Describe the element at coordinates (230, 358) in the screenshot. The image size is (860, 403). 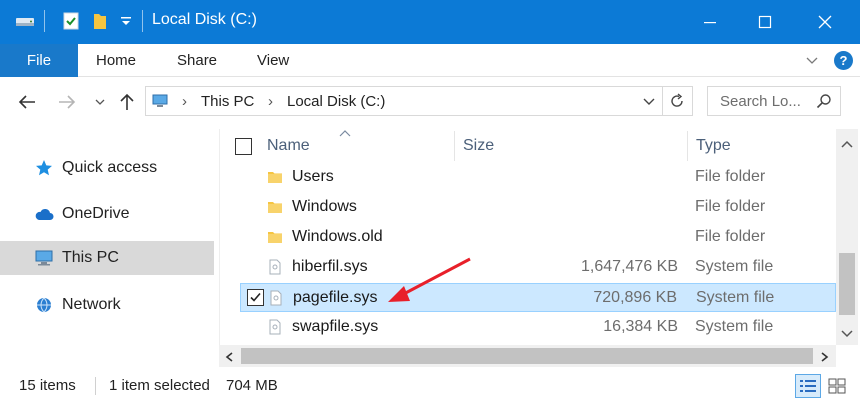
I see `scroll-left-icon` at that location.